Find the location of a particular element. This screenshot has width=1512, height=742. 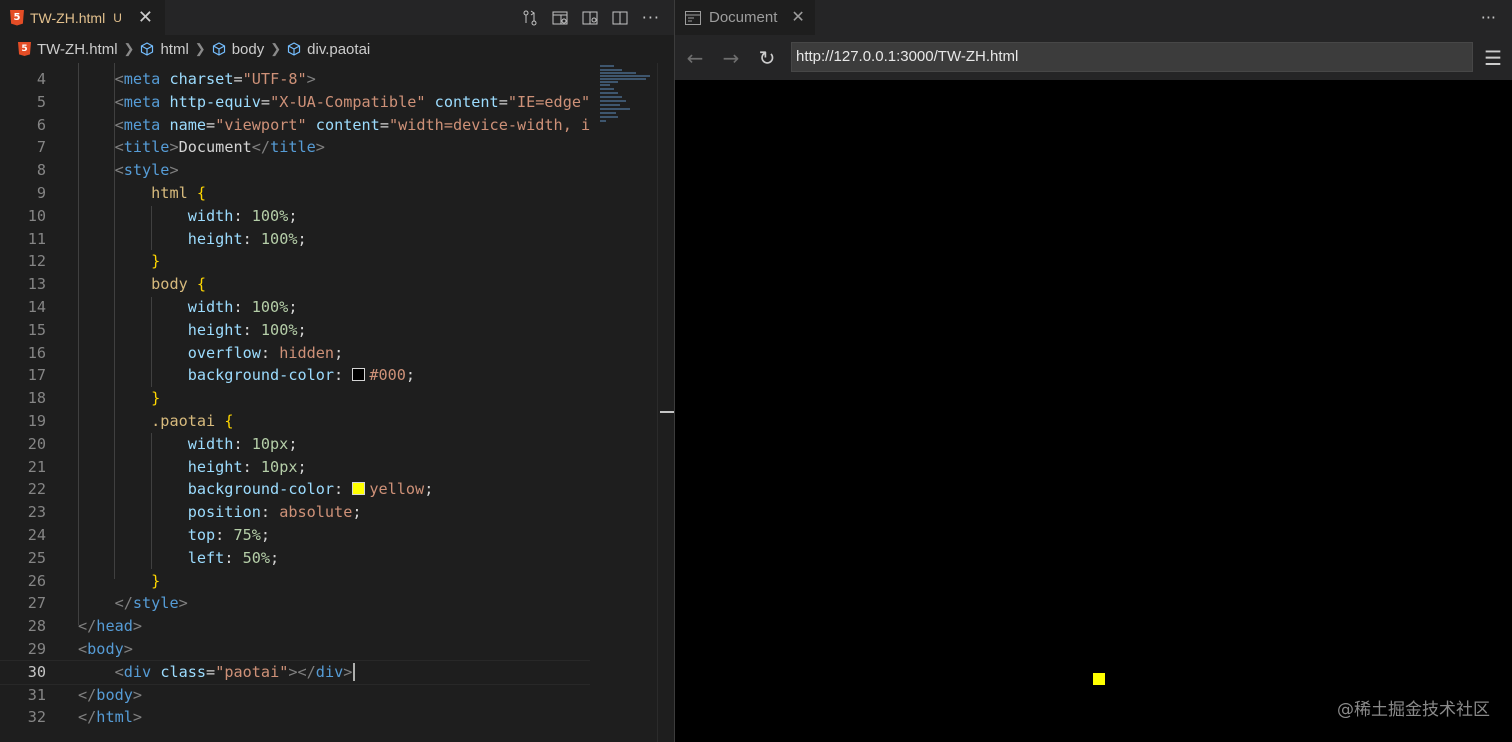

preview-side-icon is located at coordinates (590, 18).